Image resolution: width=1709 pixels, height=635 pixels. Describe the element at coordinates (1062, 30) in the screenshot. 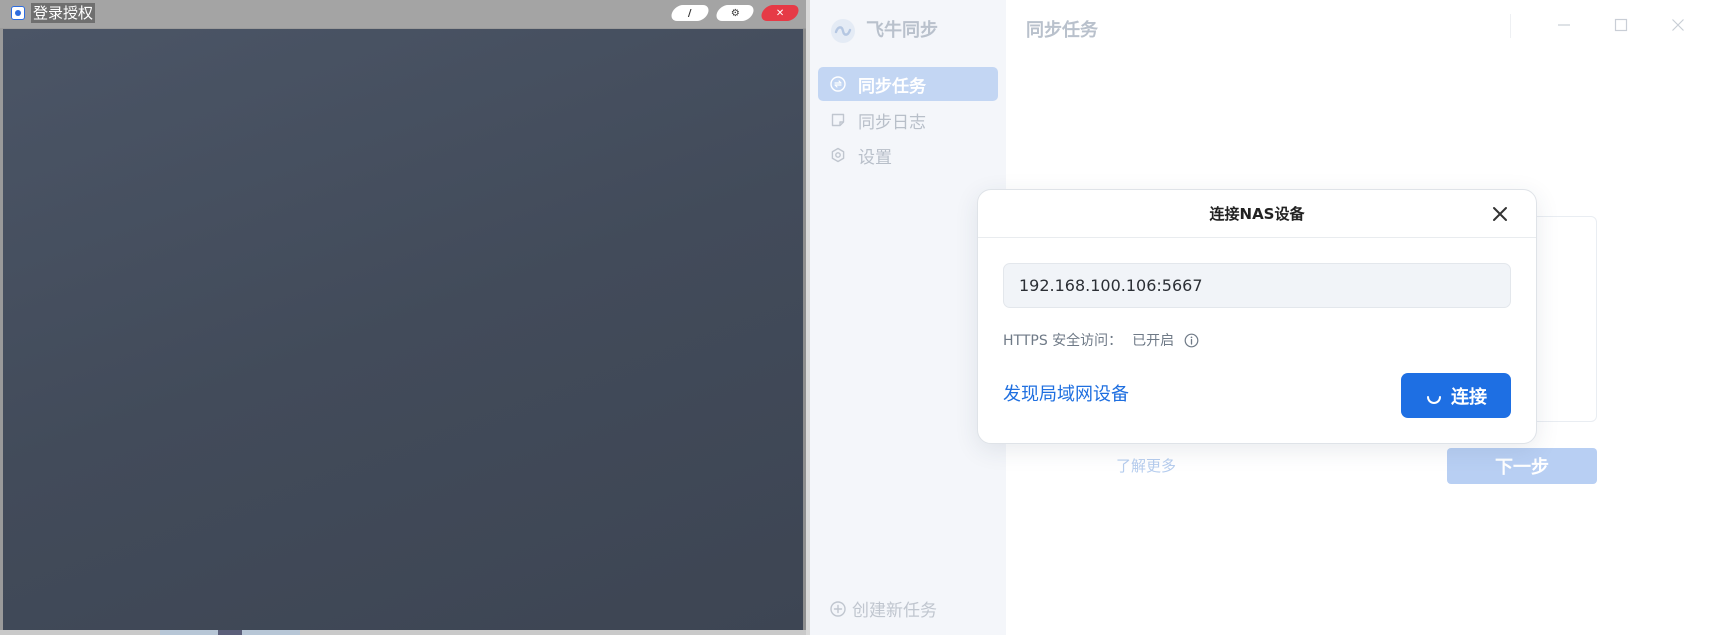

I see `page-title: 同步任务` at that location.